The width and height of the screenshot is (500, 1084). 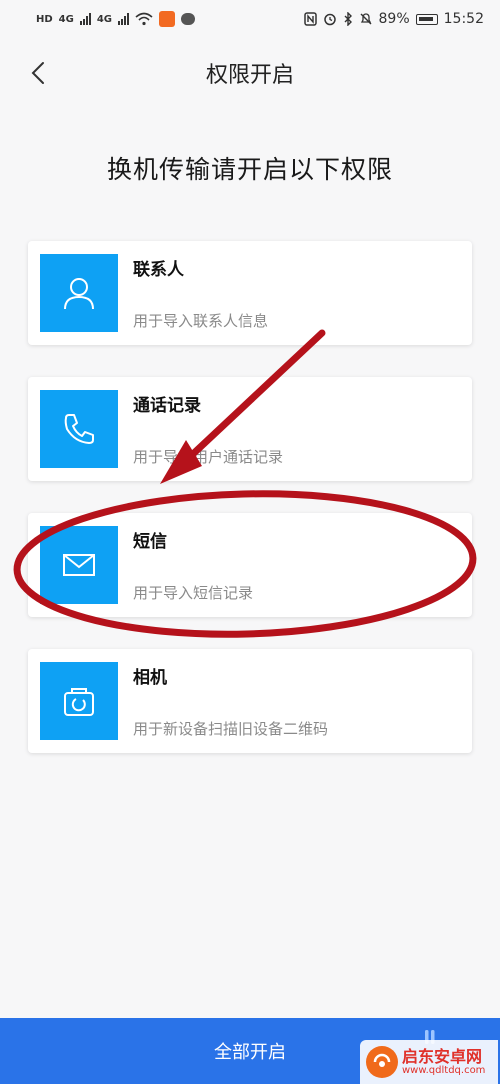 I want to click on header: 权限开启, so click(x=250, y=73).